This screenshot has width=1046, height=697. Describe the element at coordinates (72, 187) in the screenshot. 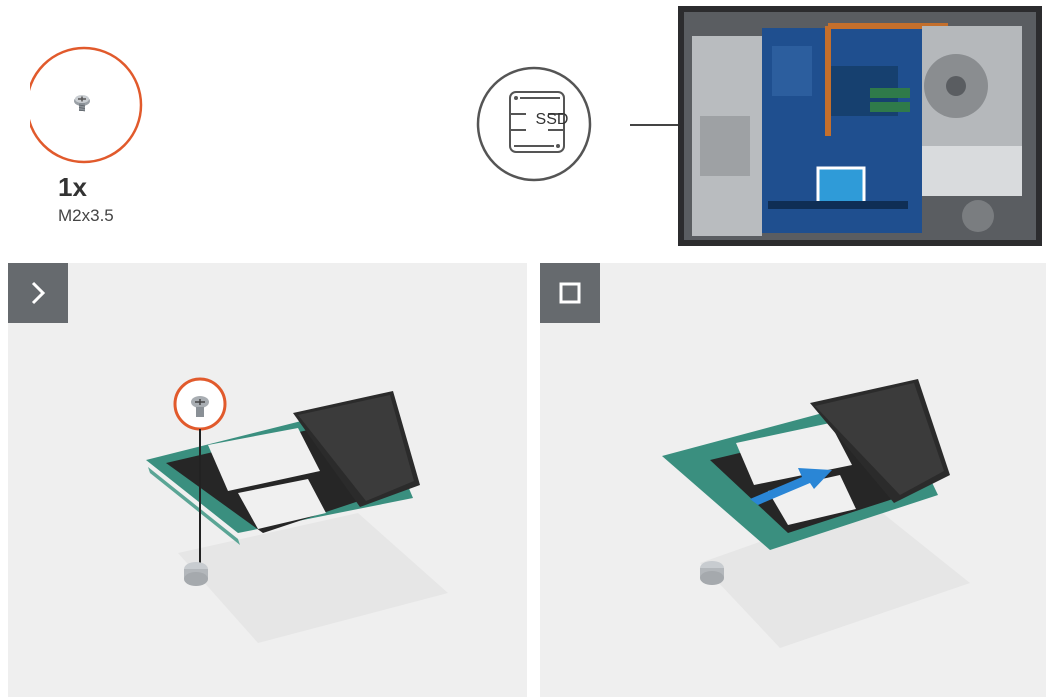

I see `screw-quantity: 1x` at that location.